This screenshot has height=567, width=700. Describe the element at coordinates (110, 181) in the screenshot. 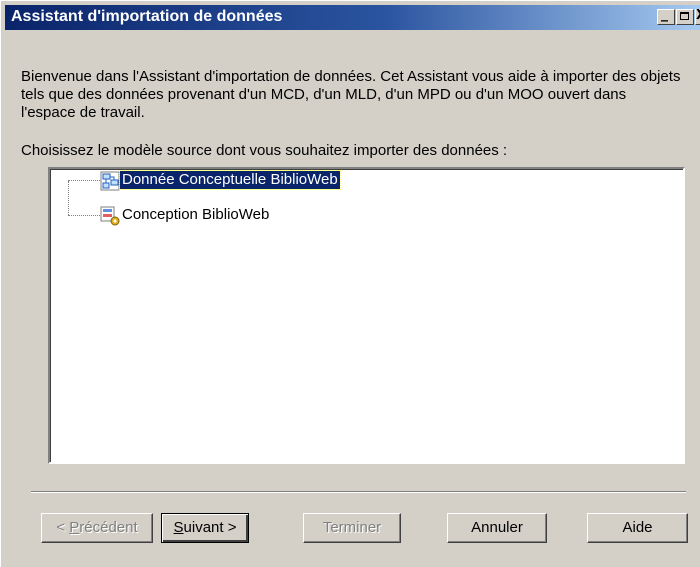

I see `conceptual-model-icon` at that location.